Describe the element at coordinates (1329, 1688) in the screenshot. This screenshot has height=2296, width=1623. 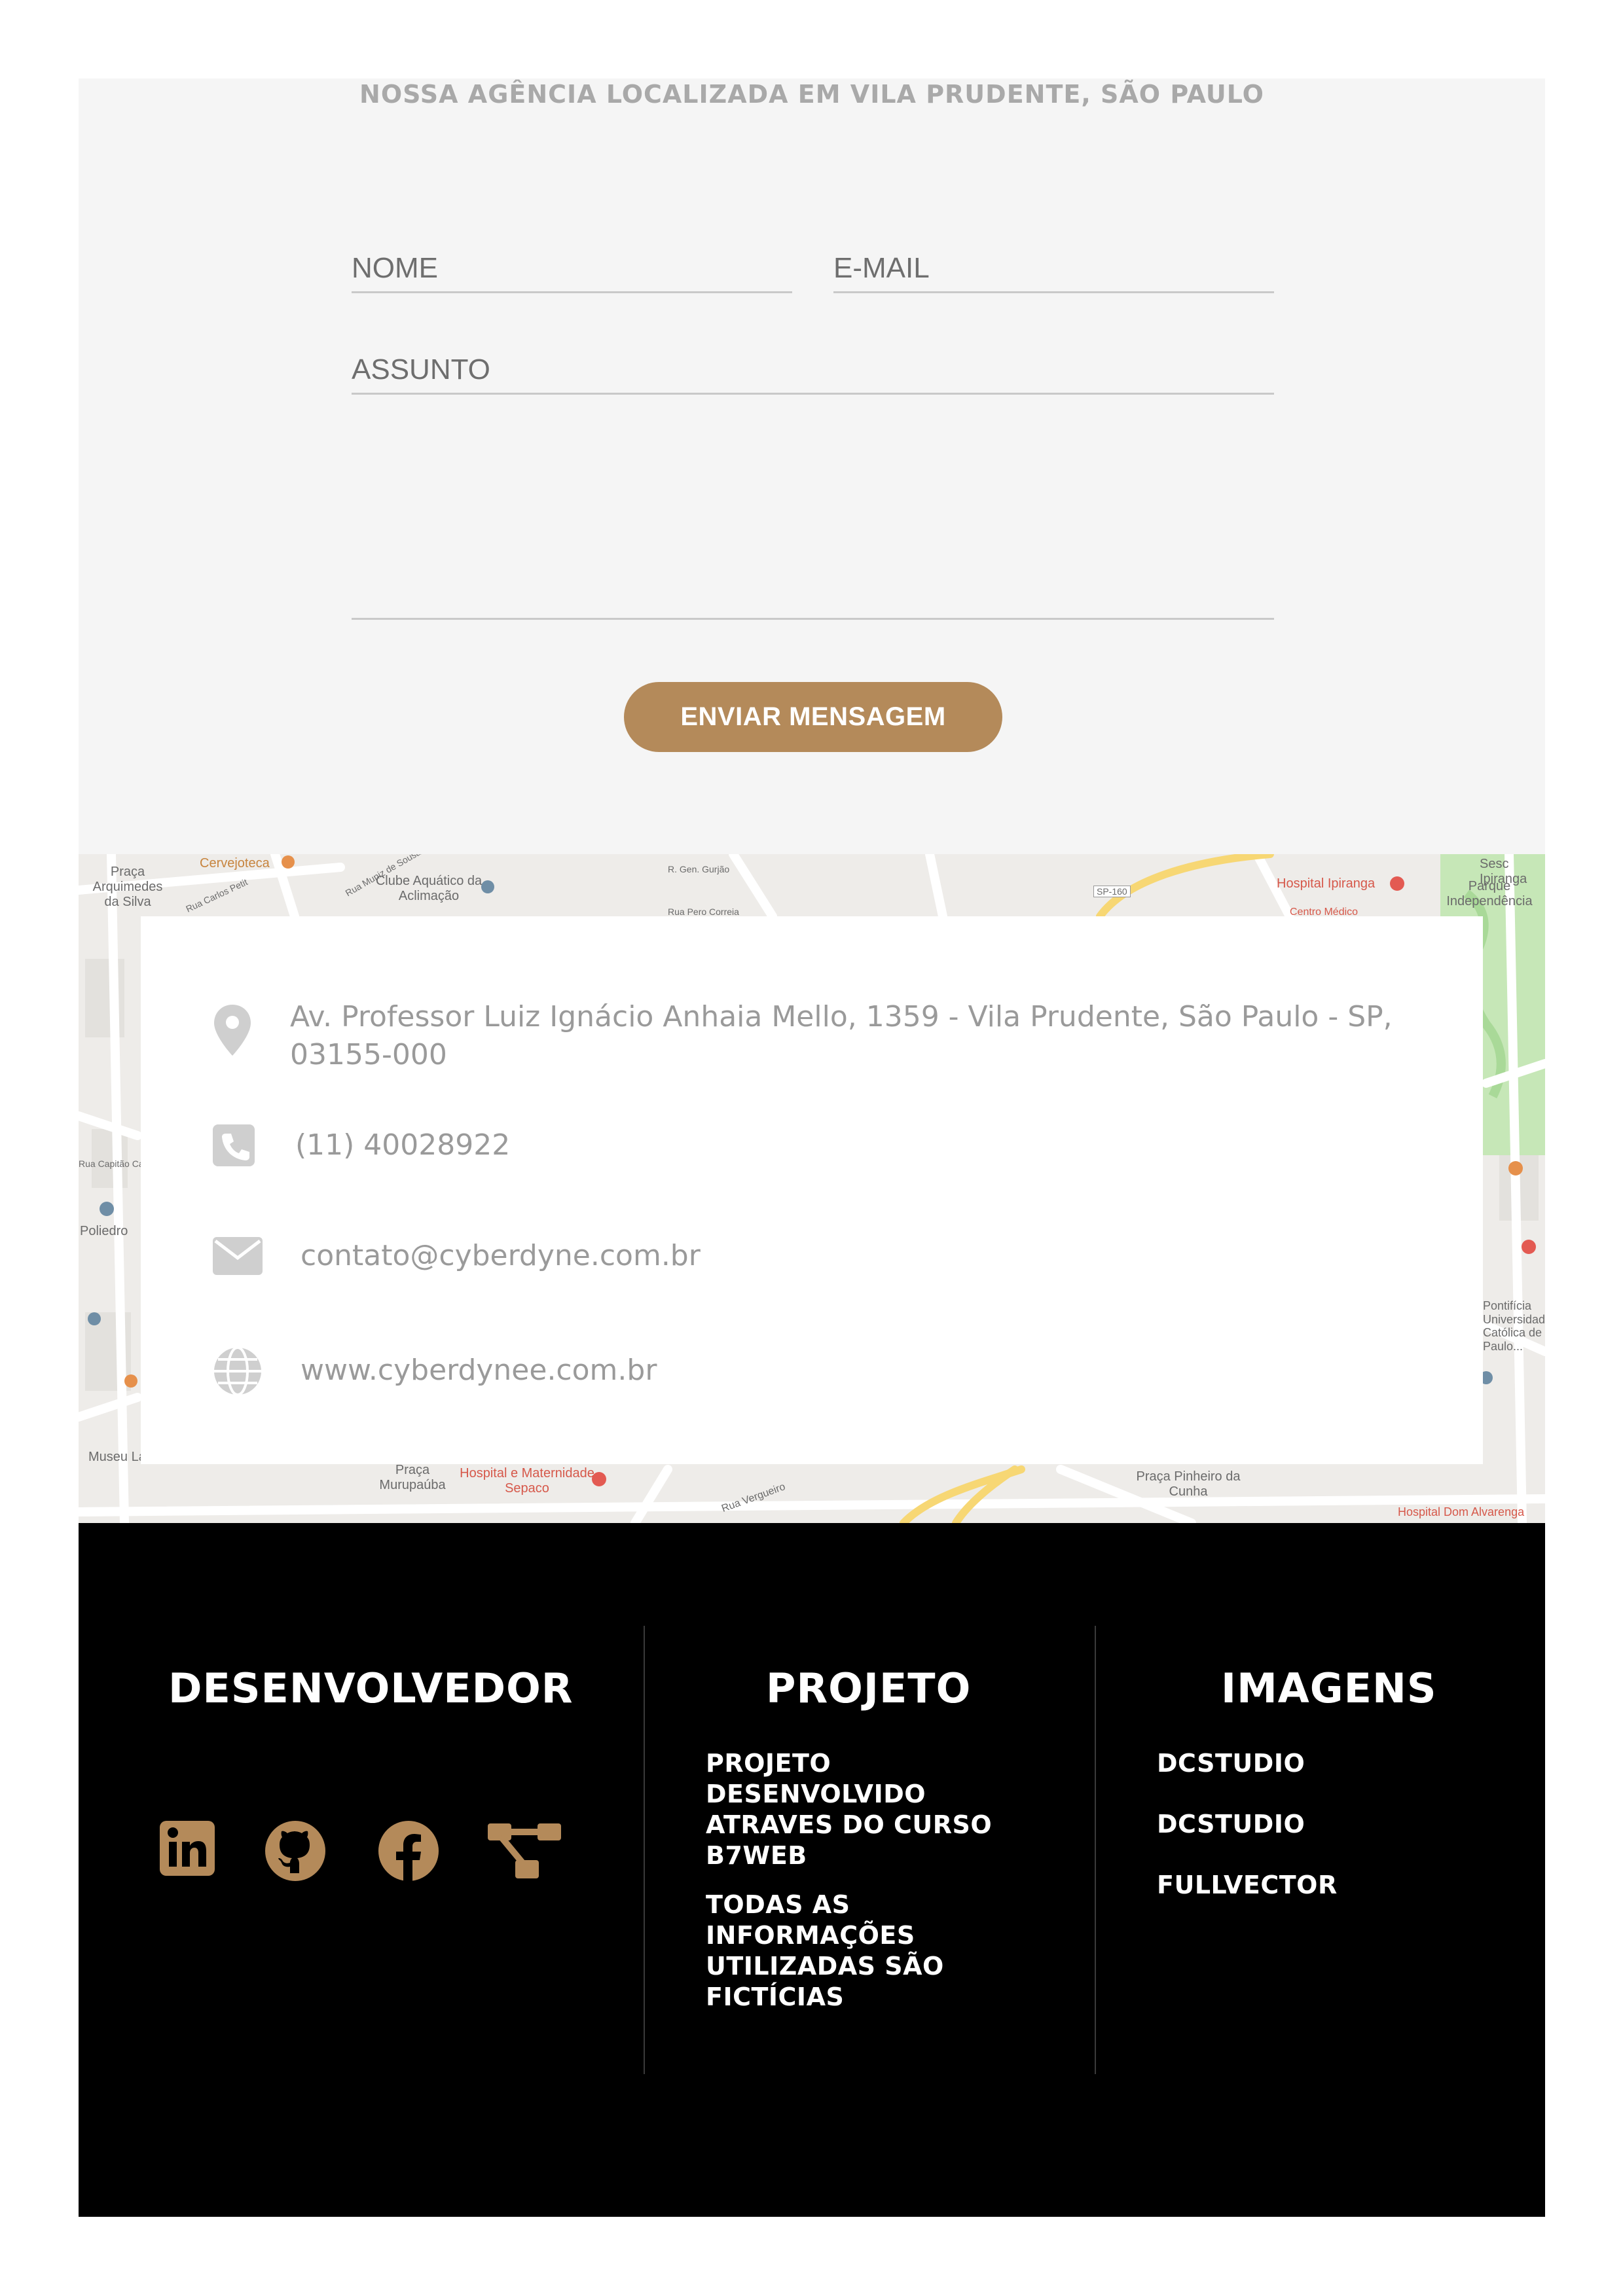
I see `images-heading: IMAGENS` at that location.